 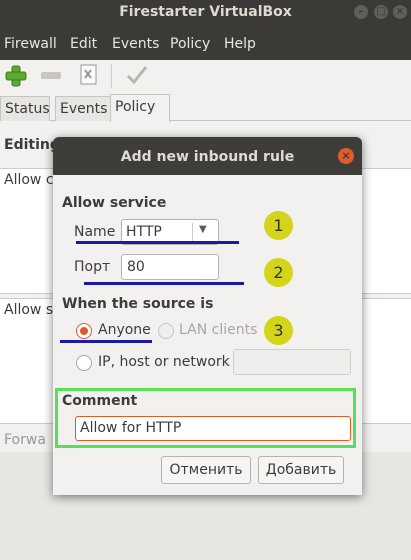 I want to click on menu-events: Events, so click(x=135, y=44).